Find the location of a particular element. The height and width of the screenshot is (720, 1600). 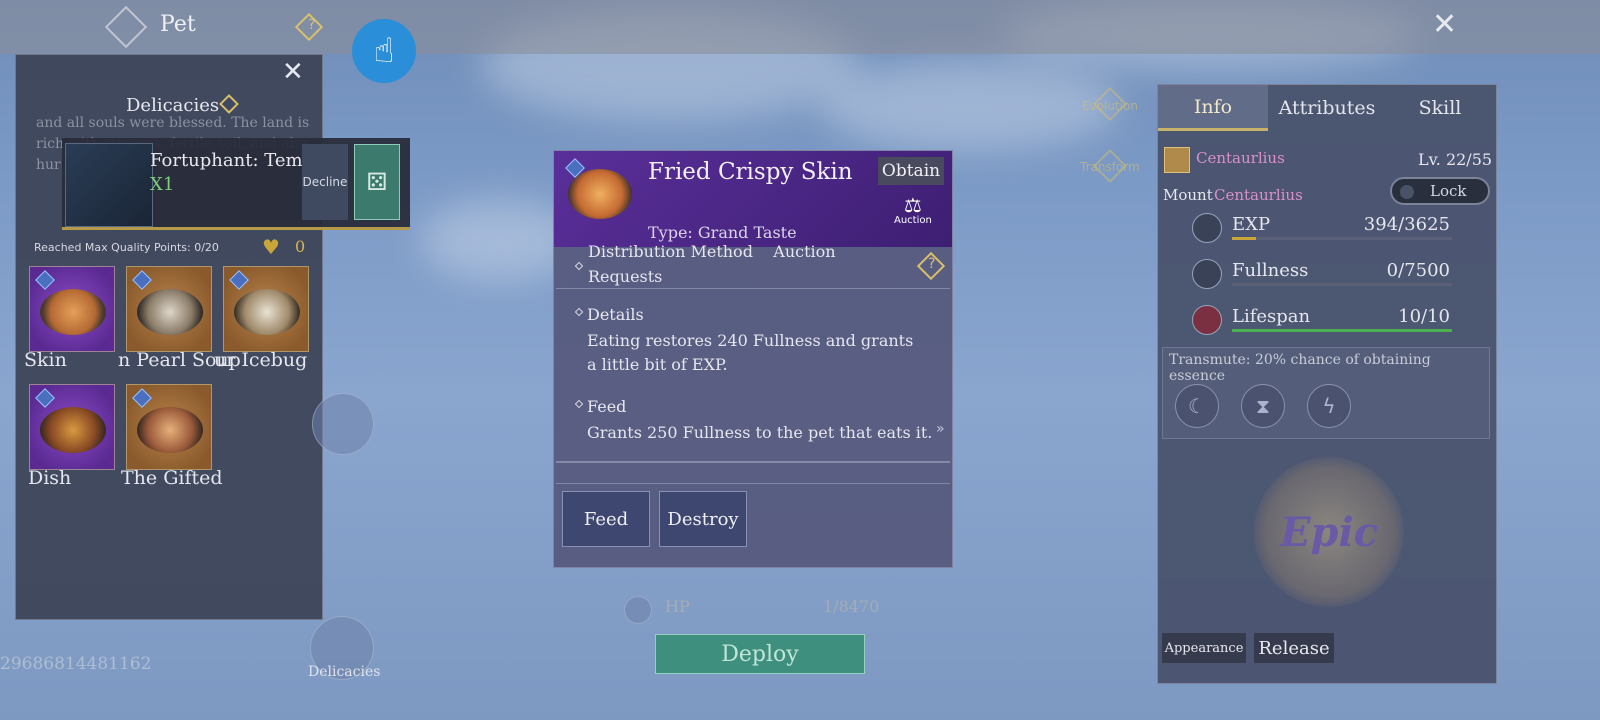

item-label: The Gifted is located at coordinates (172, 478).